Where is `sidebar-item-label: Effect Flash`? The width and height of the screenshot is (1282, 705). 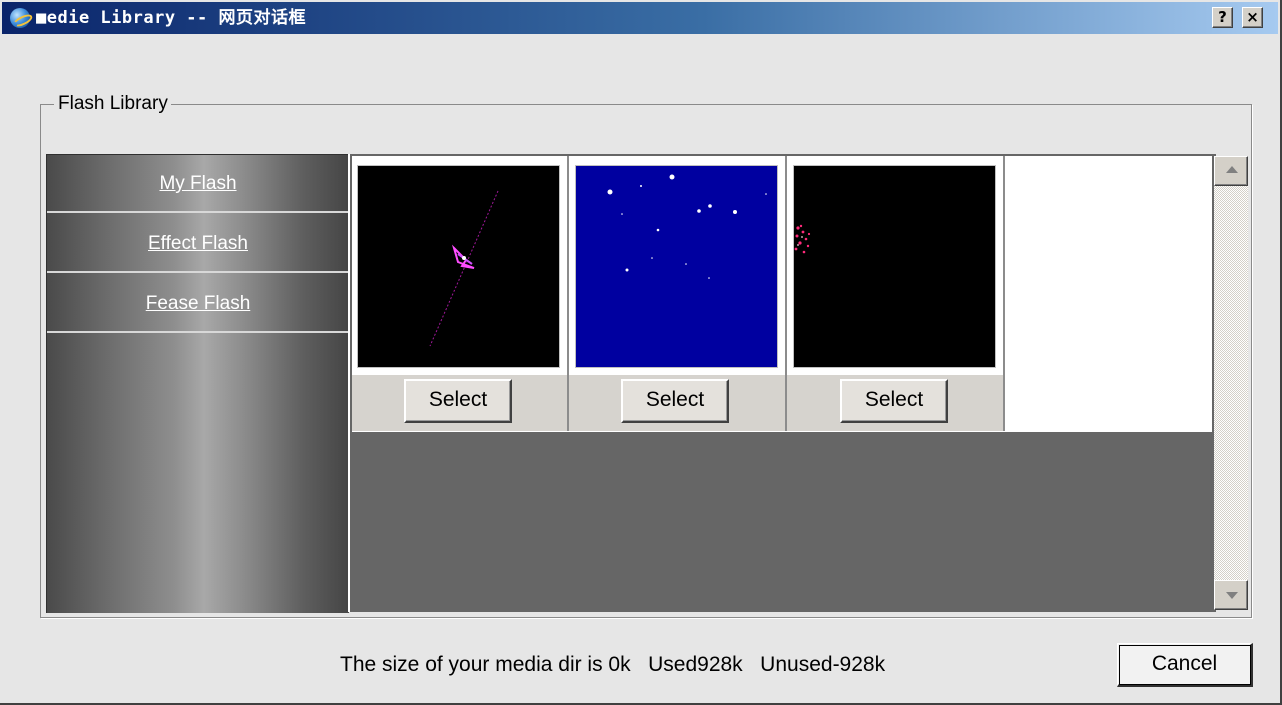
sidebar-item-label: Effect Flash is located at coordinates (198, 243).